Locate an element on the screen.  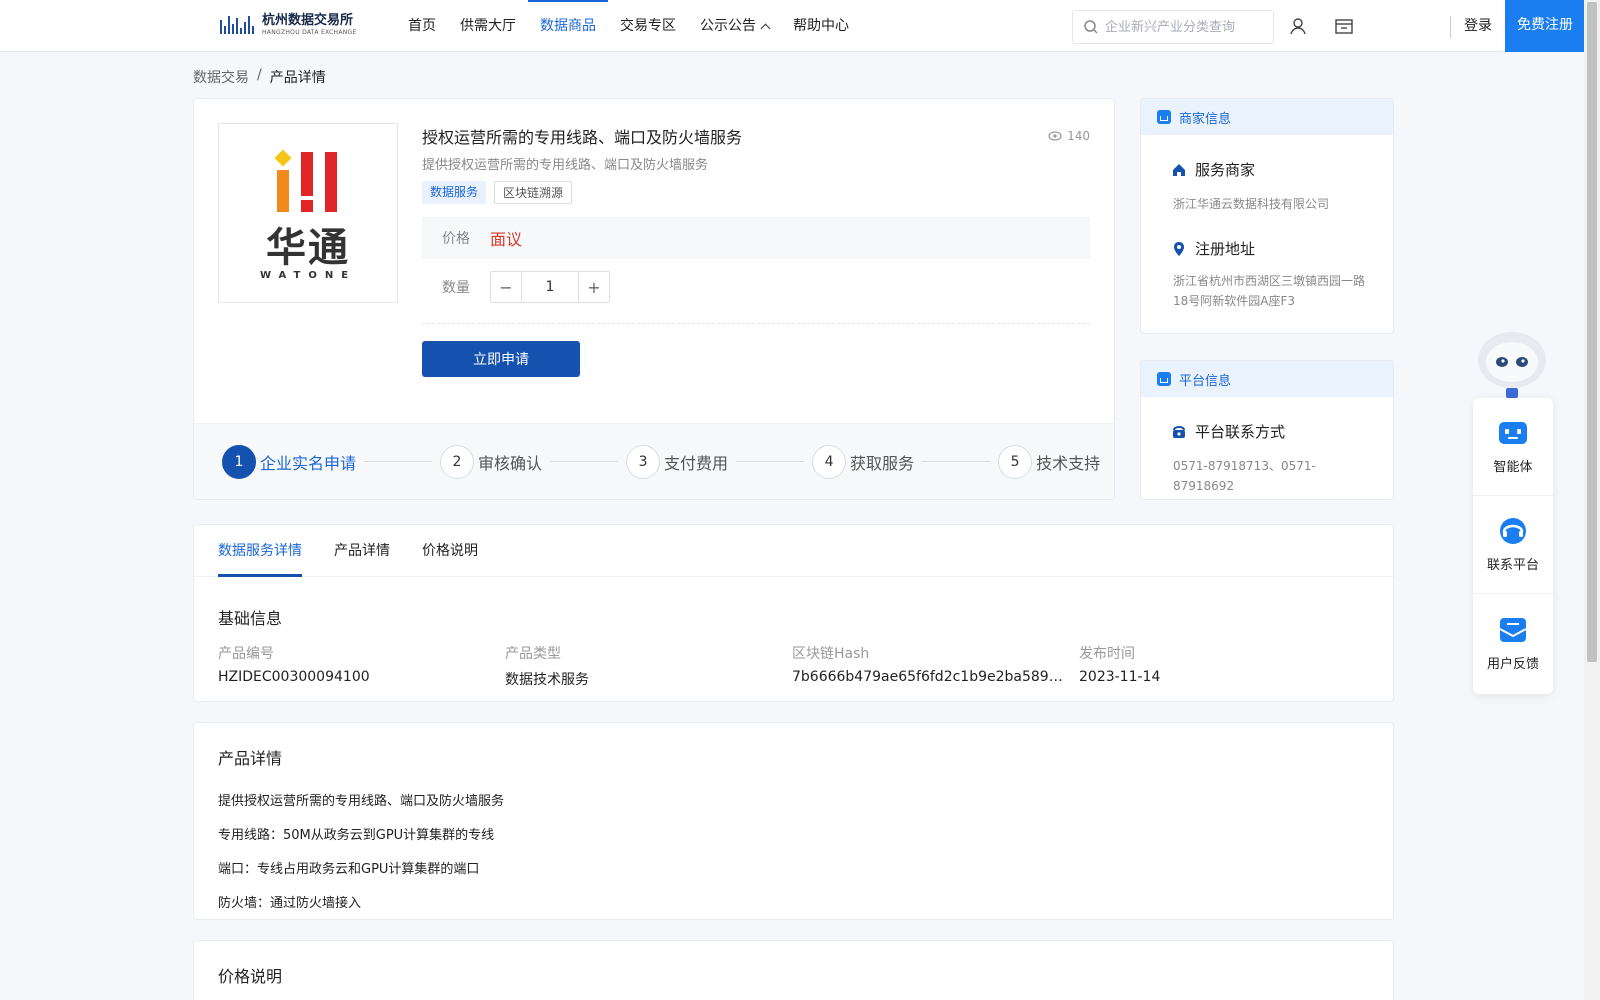
page-scrollbar is located at coordinates (1592, 500).